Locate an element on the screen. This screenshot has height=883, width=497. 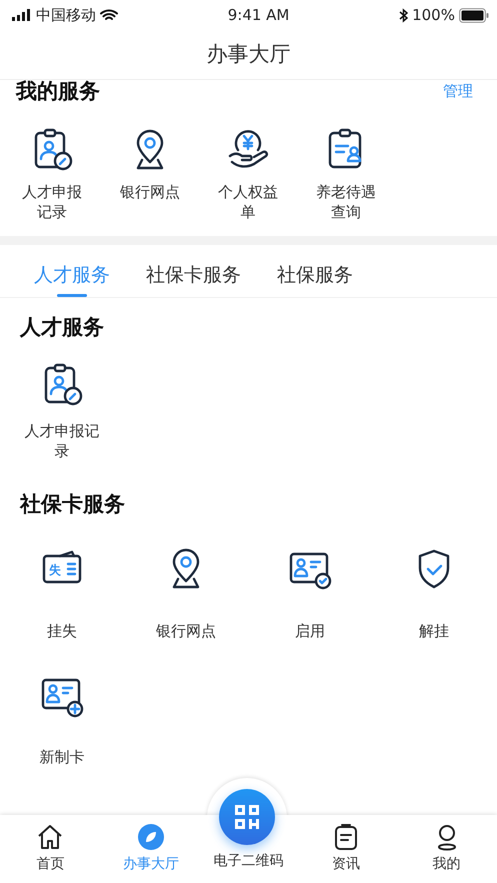
service-label: 新制卡 is located at coordinates (62, 756).